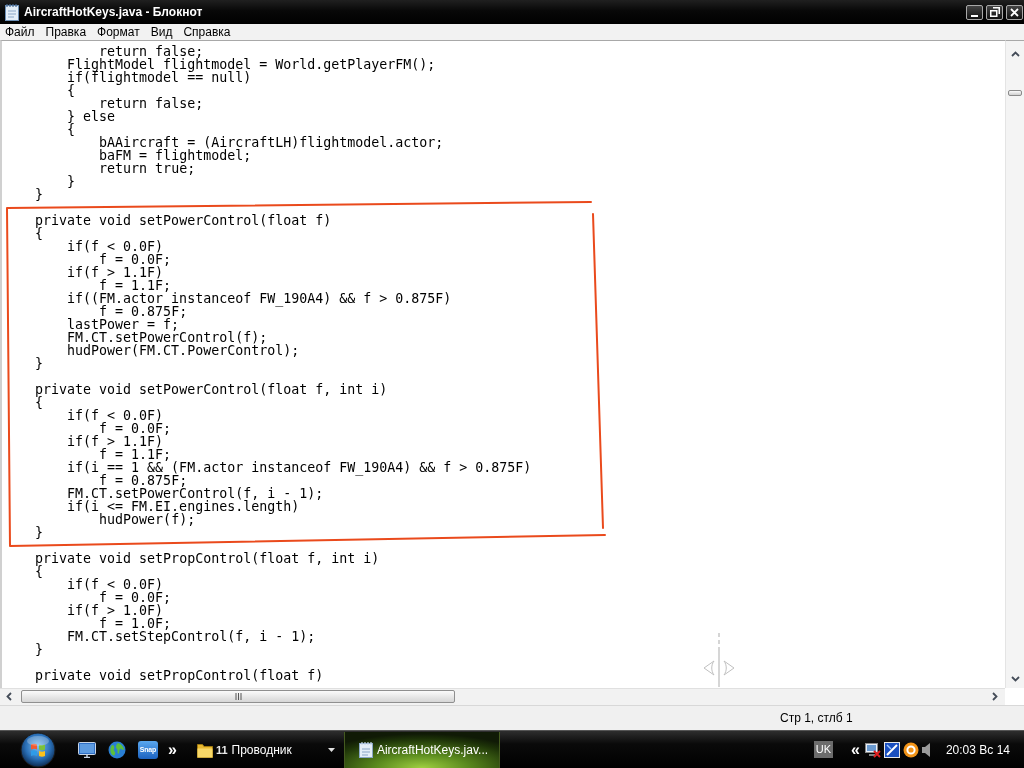  What do you see at coordinates (816, 718) in the screenshot?
I see `cursor-position: Стр 1, стлб 1` at bounding box center [816, 718].